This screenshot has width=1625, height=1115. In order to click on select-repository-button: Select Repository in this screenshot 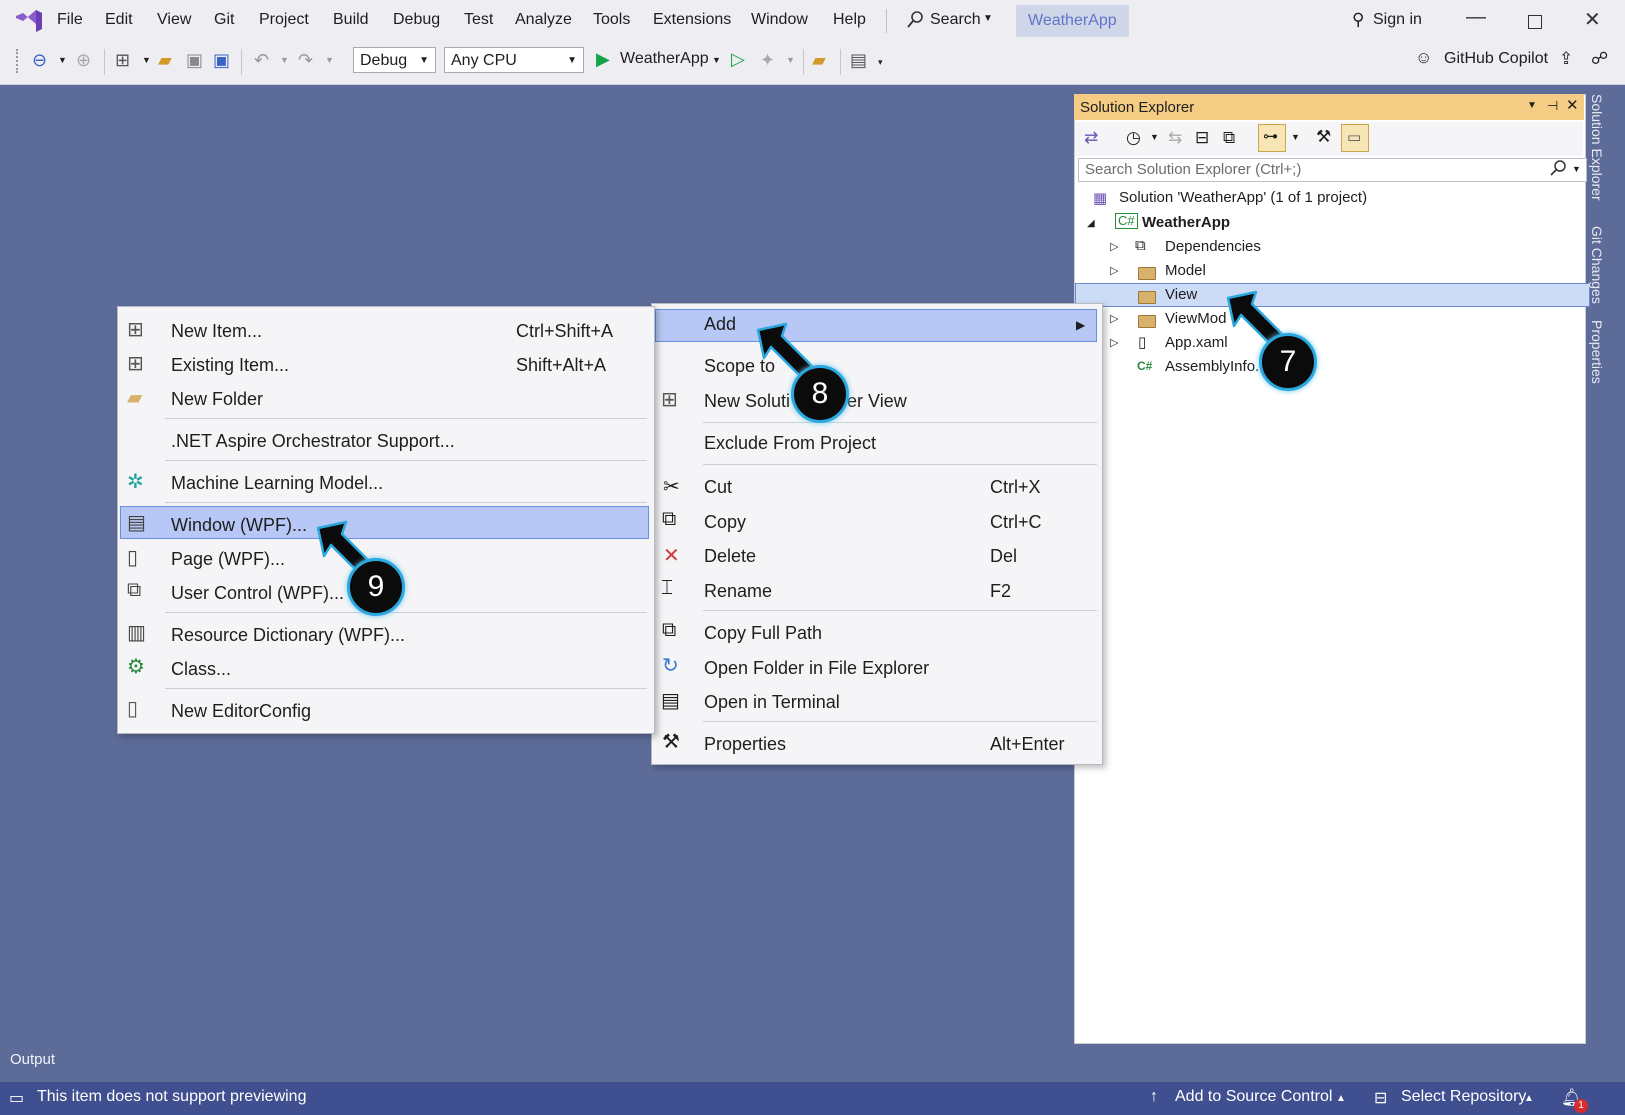, I will do `click(1463, 1097)`.